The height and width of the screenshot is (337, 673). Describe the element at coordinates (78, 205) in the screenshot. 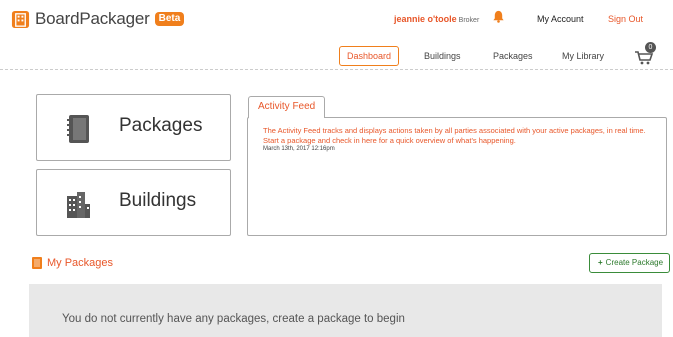

I see `buildings-icon` at that location.